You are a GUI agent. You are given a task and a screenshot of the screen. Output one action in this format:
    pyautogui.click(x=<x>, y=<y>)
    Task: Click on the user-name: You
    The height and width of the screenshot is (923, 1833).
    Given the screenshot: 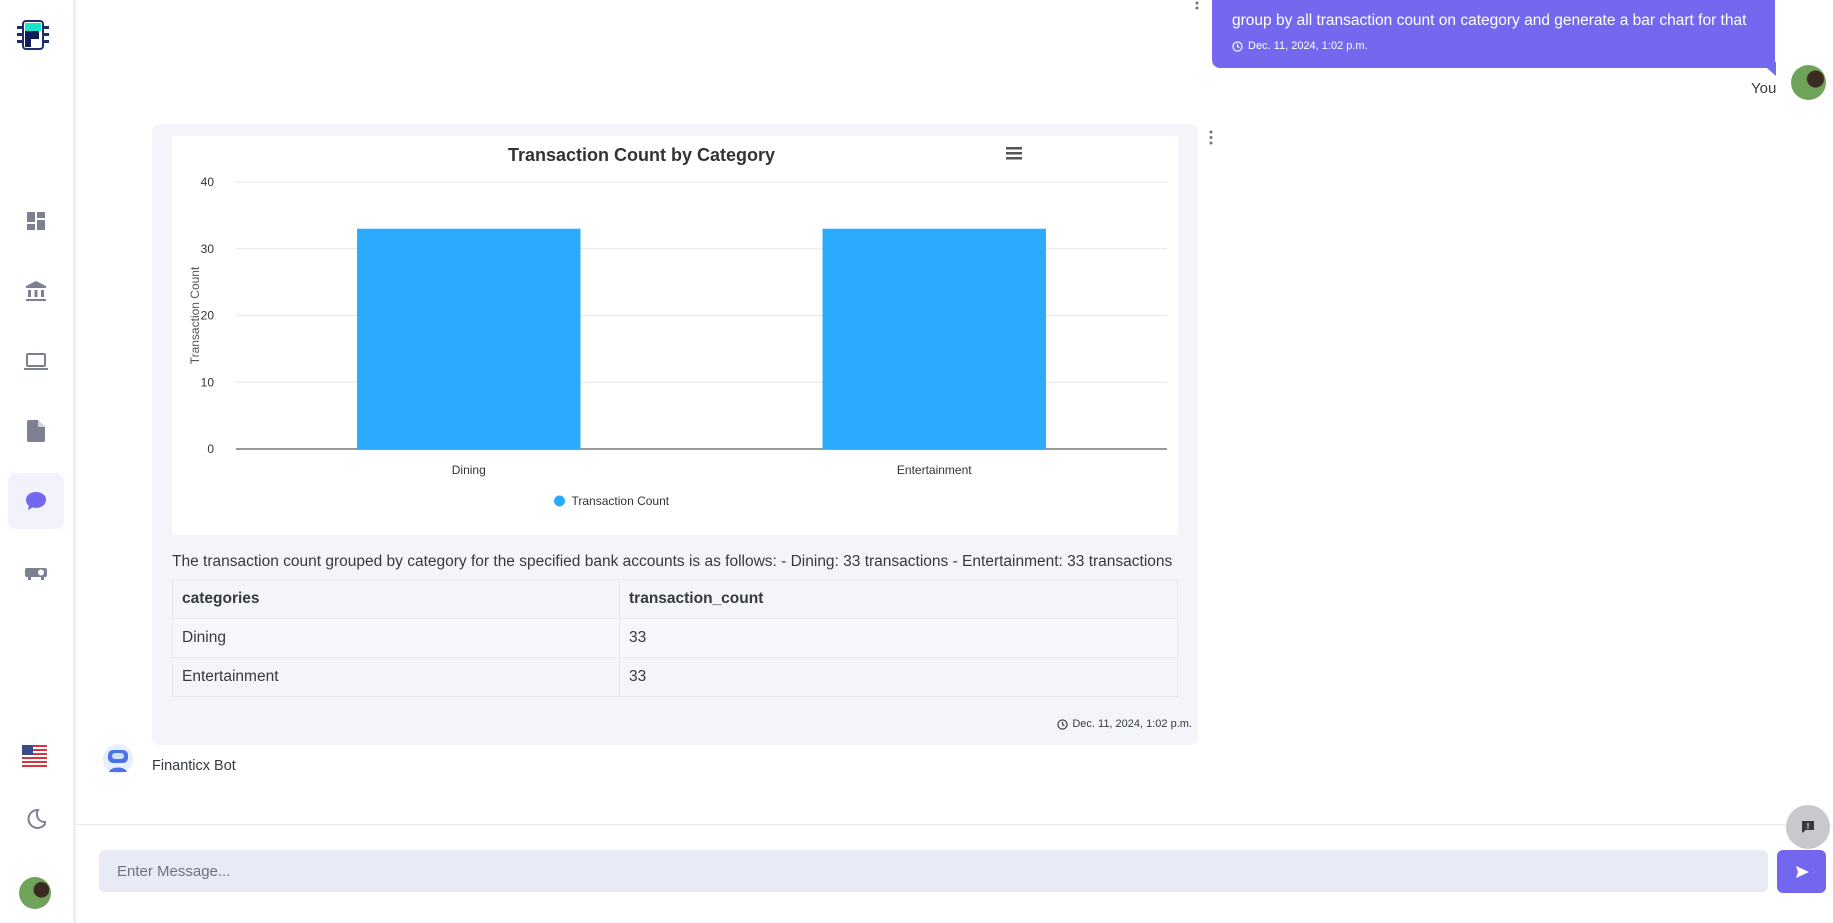 What is the action you would take?
    pyautogui.click(x=1764, y=88)
    